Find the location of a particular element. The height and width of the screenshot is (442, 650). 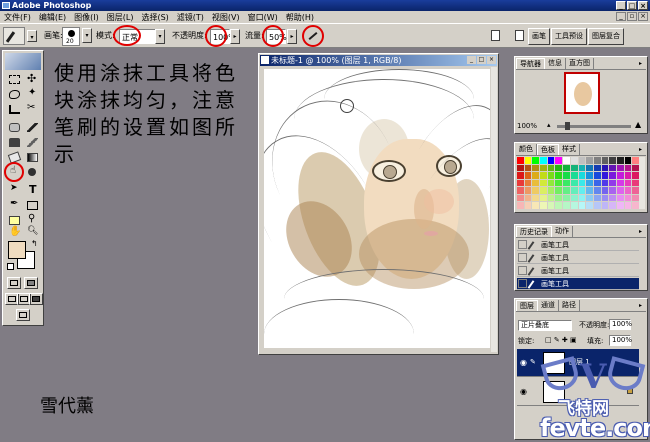

tab-color: 颜色 is located at coordinates (526, 149).